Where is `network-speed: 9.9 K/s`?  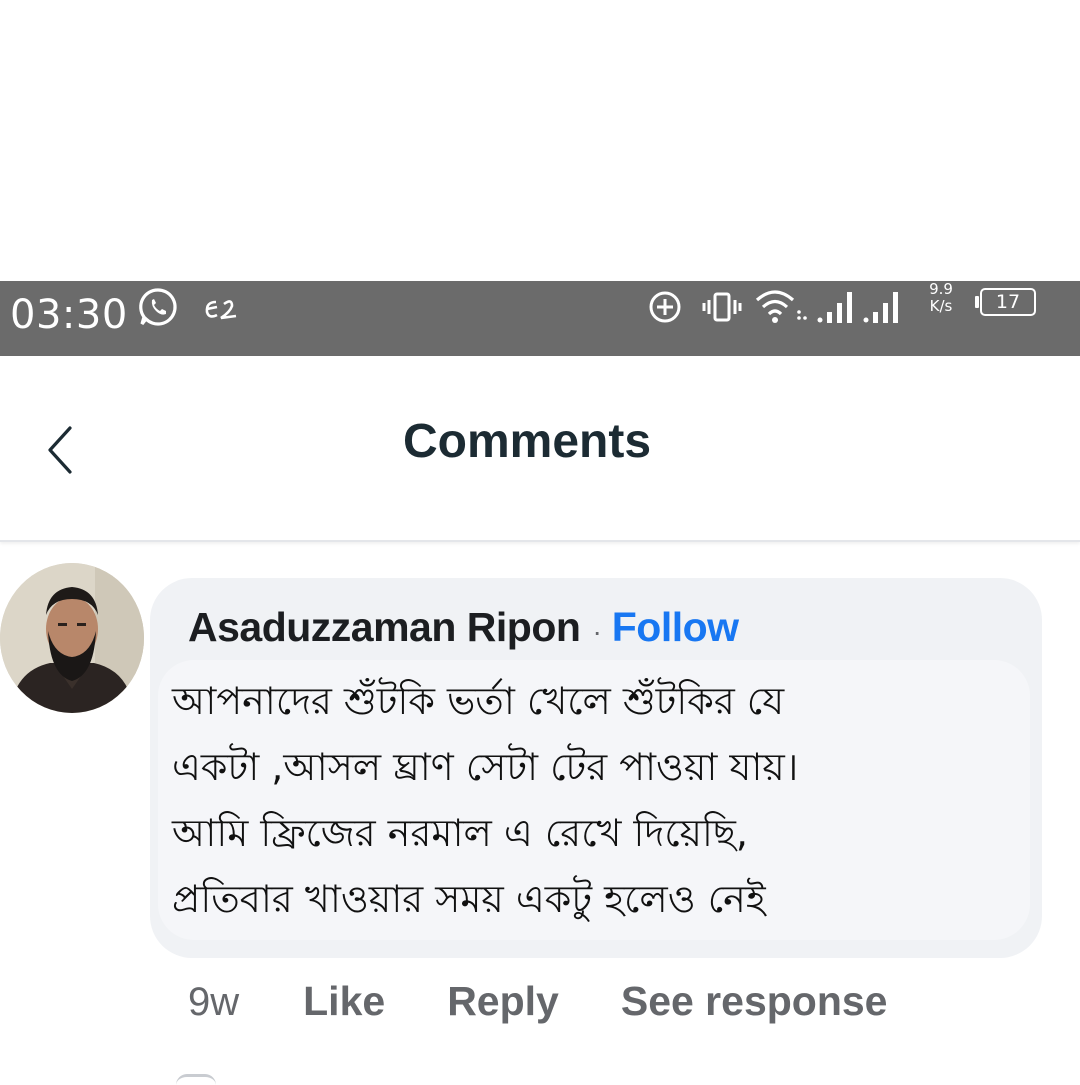 network-speed: 9.9 K/s is located at coordinates (941, 298).